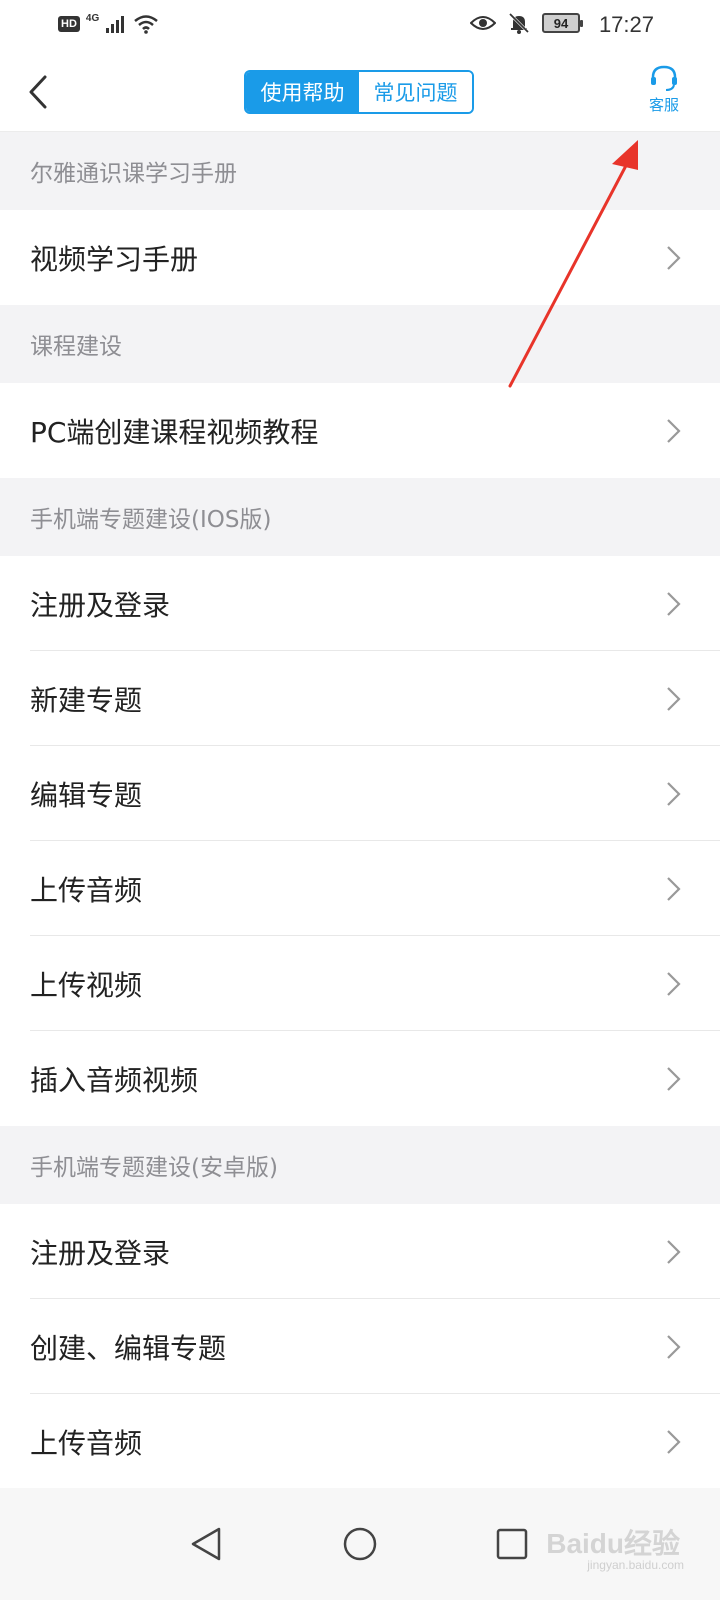 Image resolution: width=720 pixels, height=1600 pixels. I want to click on section-header: 手机端专题建设(安卓版), so click(360, 1165).